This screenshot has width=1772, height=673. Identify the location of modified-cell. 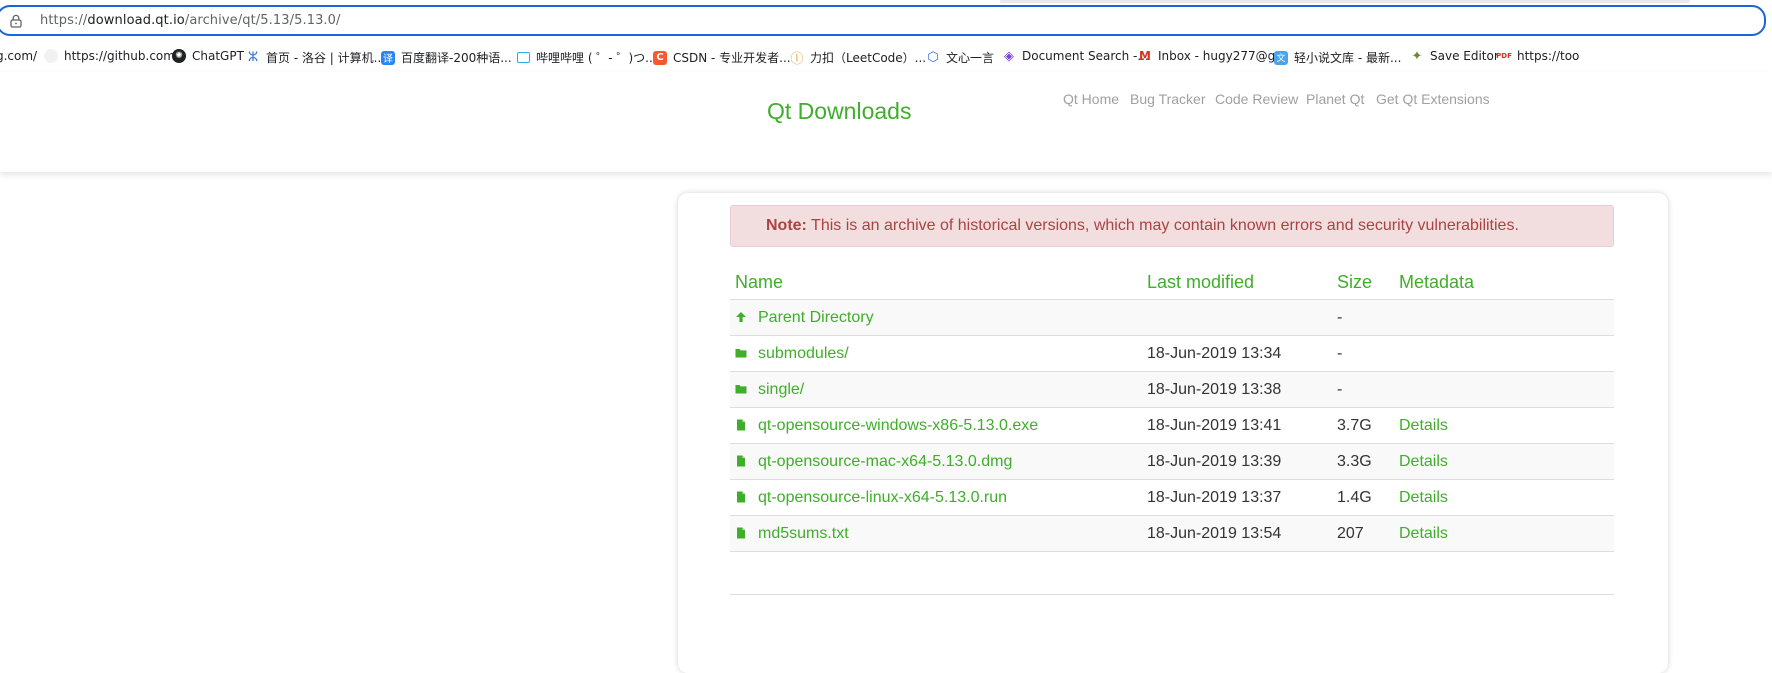
(1237, 317).